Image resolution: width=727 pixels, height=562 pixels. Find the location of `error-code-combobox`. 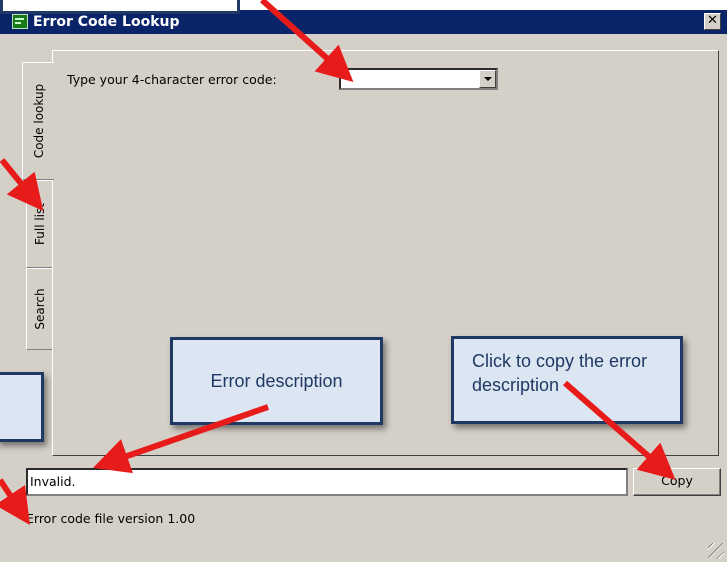

error-code-combobox is located at coordinates (418, 79).